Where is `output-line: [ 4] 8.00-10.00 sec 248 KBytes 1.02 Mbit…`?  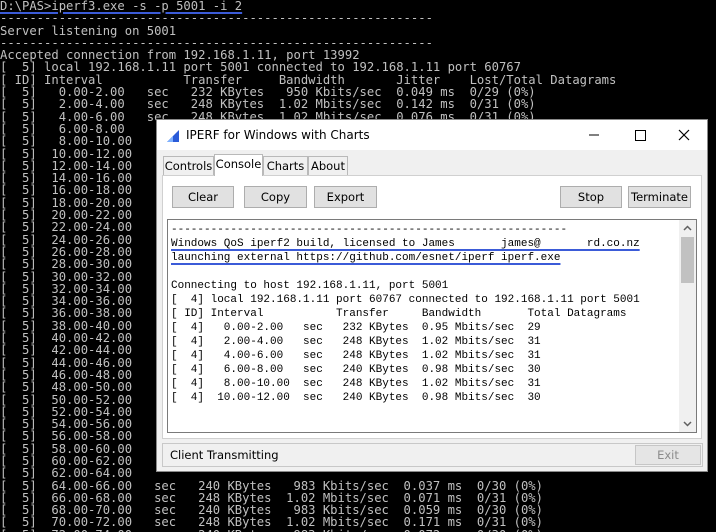
output-line: [ 4] 8.00-10.00 sec 248 KBytes 1.02 Mbit… is located at coordinates (356, 384).